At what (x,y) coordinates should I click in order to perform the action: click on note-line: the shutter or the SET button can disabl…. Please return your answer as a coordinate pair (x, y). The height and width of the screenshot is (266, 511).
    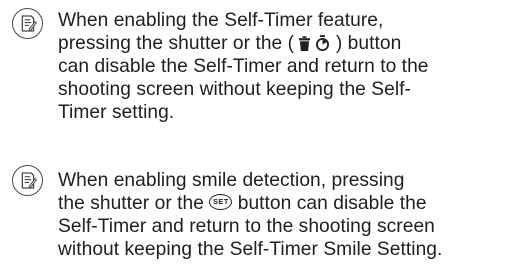
    Looking at the image, I should click on (281, 203).